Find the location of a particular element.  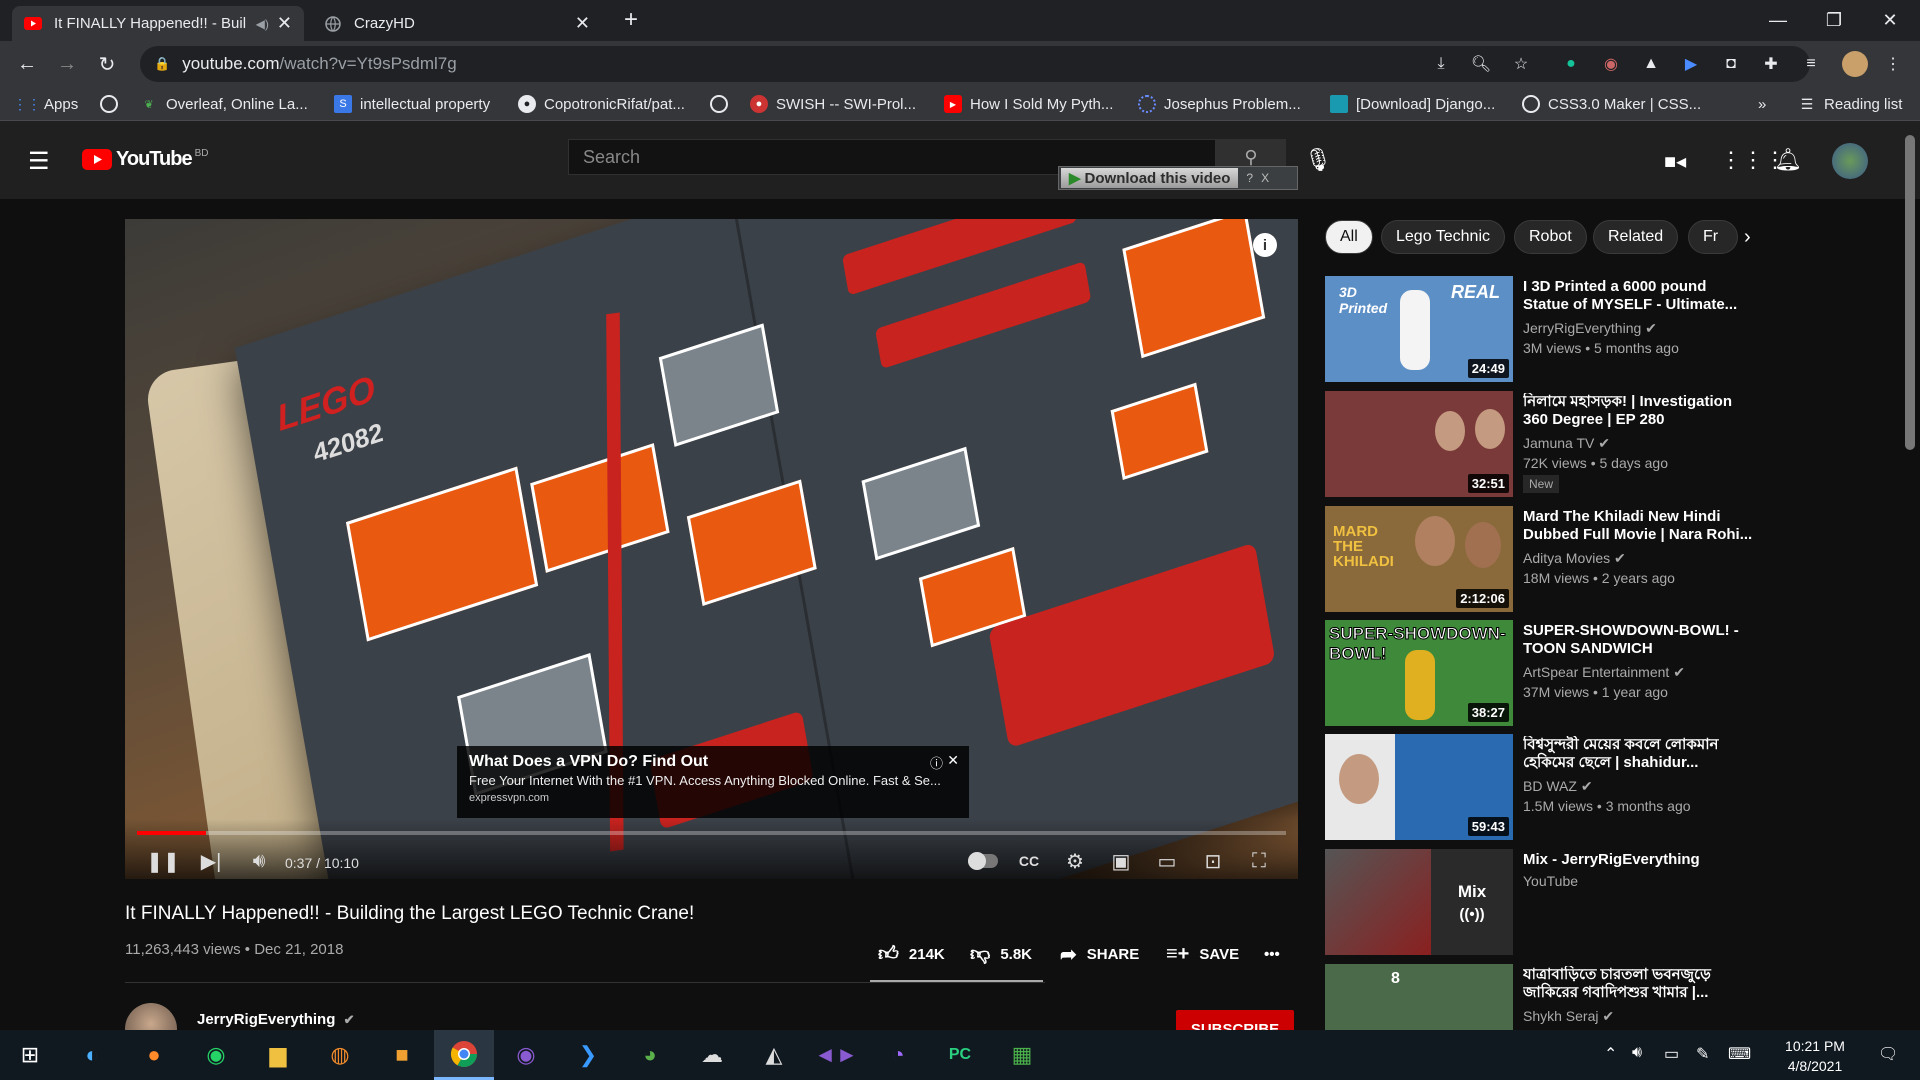

grammarly-icon: ● is located at coordinates (1571, 64).